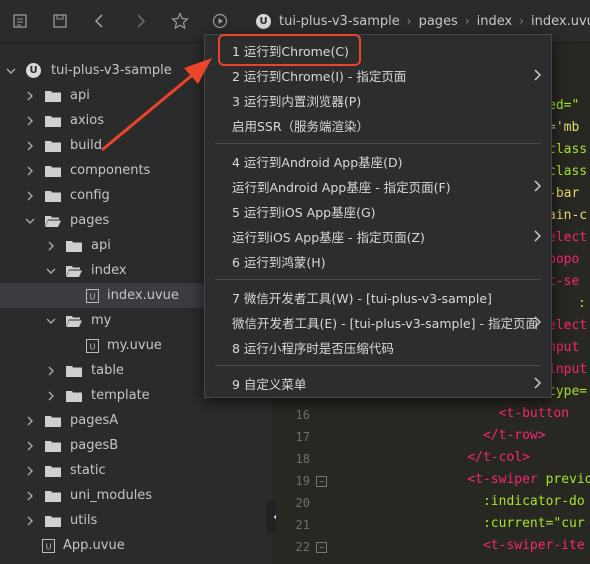 The height and width of the screenshot is (564, 590). I want to click on code-fragment: ain-c, so click(568, 215).